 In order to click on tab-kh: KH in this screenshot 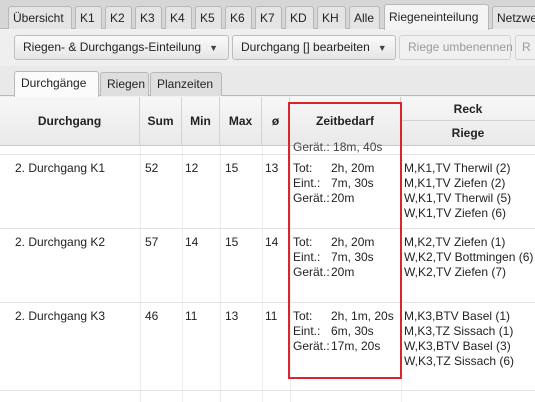, I will do `click(331, 17)`.